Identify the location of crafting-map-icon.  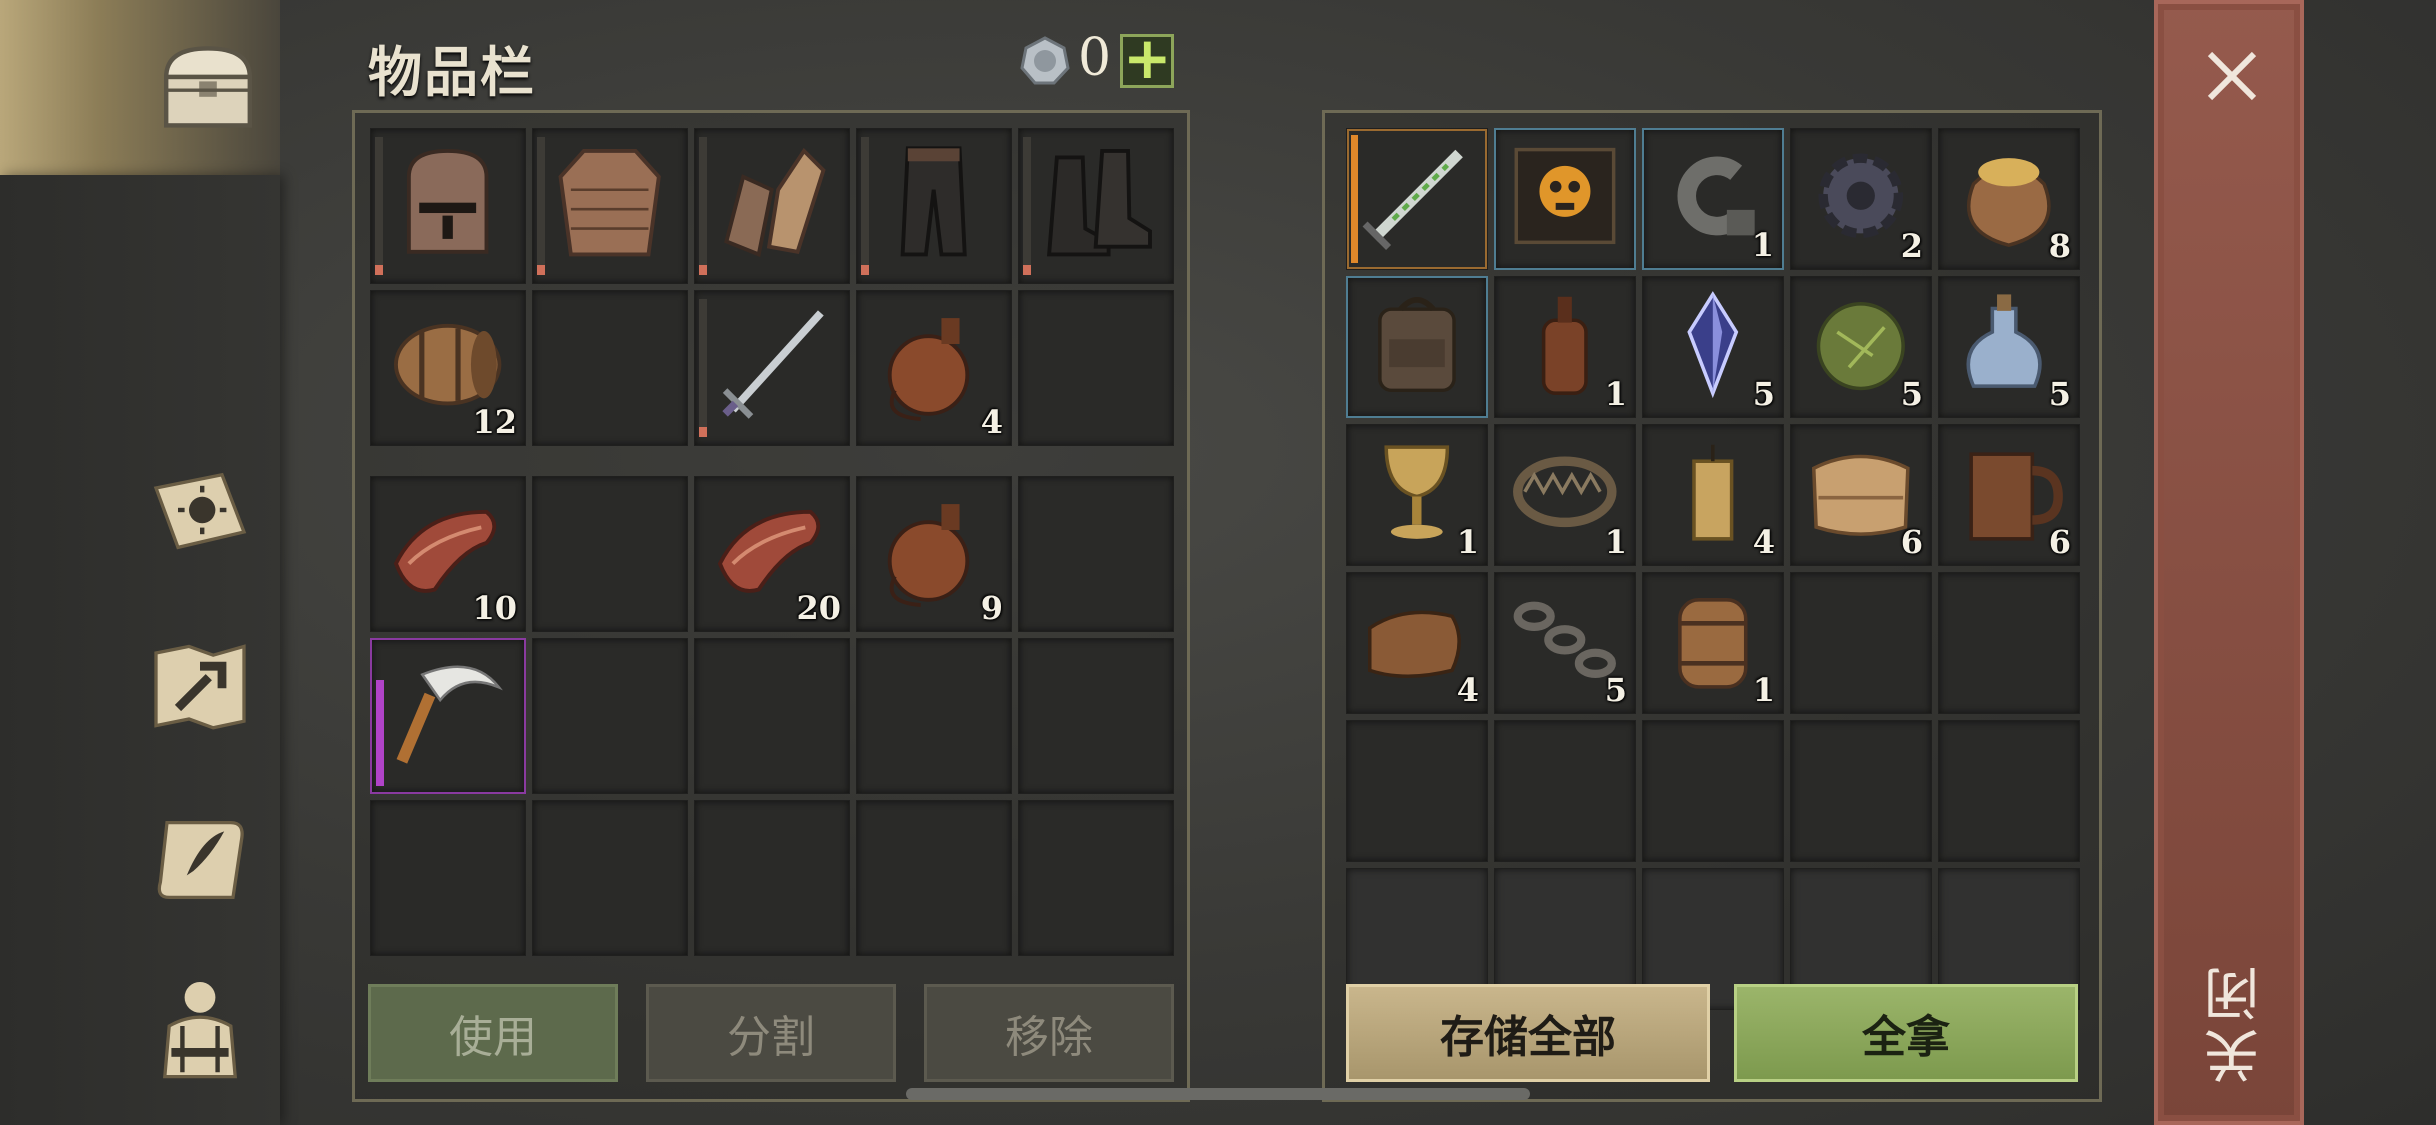
(200, 686).